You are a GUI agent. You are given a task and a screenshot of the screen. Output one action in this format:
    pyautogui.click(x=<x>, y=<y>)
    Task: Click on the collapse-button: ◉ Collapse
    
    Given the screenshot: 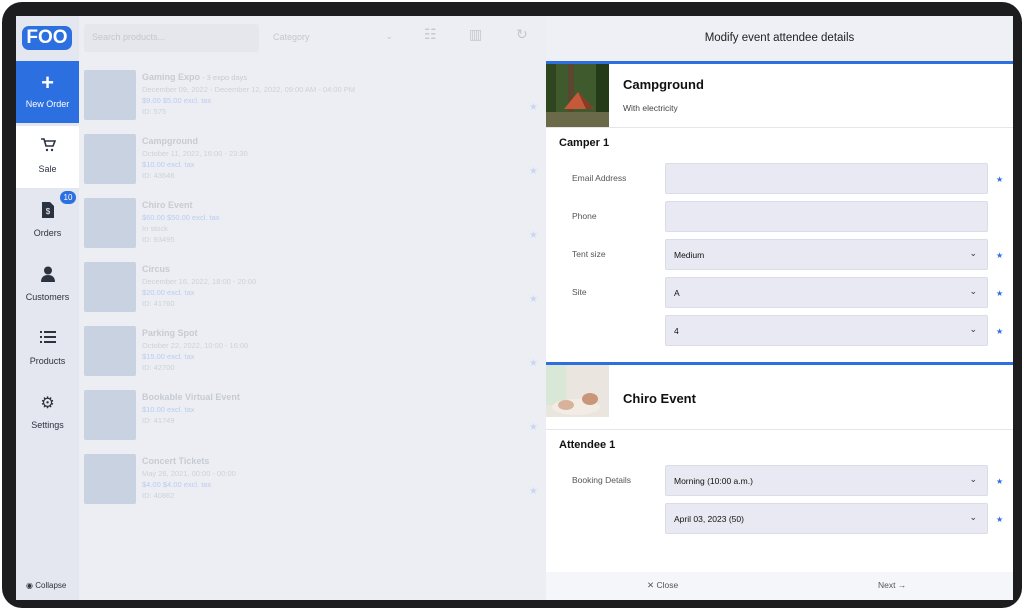 What is the action you would take?
    pyautogui.click(x=46, y=585)
    